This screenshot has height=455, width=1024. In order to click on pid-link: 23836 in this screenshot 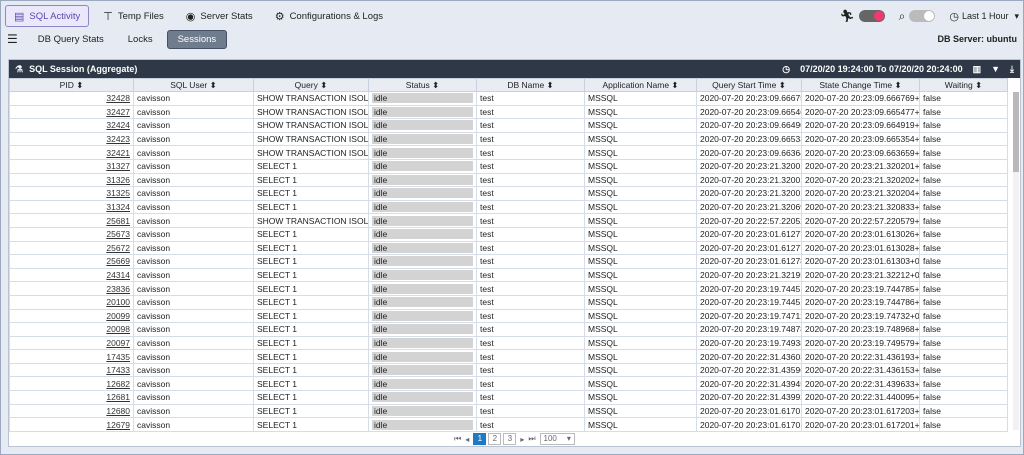, I will do `click(71, 288)`.